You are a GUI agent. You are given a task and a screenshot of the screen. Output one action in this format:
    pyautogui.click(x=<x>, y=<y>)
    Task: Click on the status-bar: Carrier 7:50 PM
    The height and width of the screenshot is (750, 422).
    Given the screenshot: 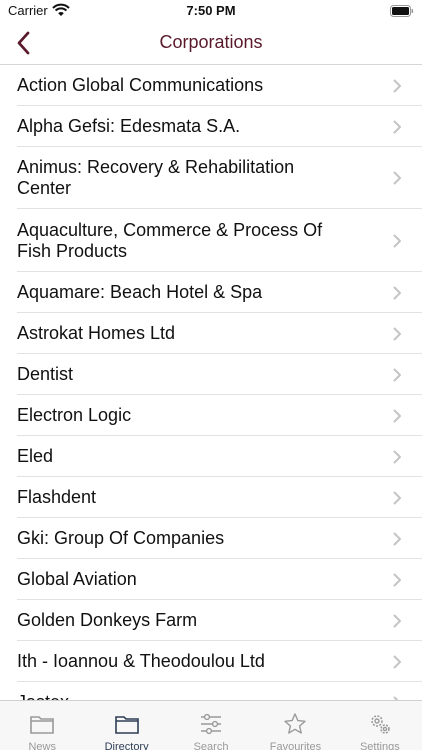 What is the action you would take?
    pyautogui.click(x=211, y=11)
    